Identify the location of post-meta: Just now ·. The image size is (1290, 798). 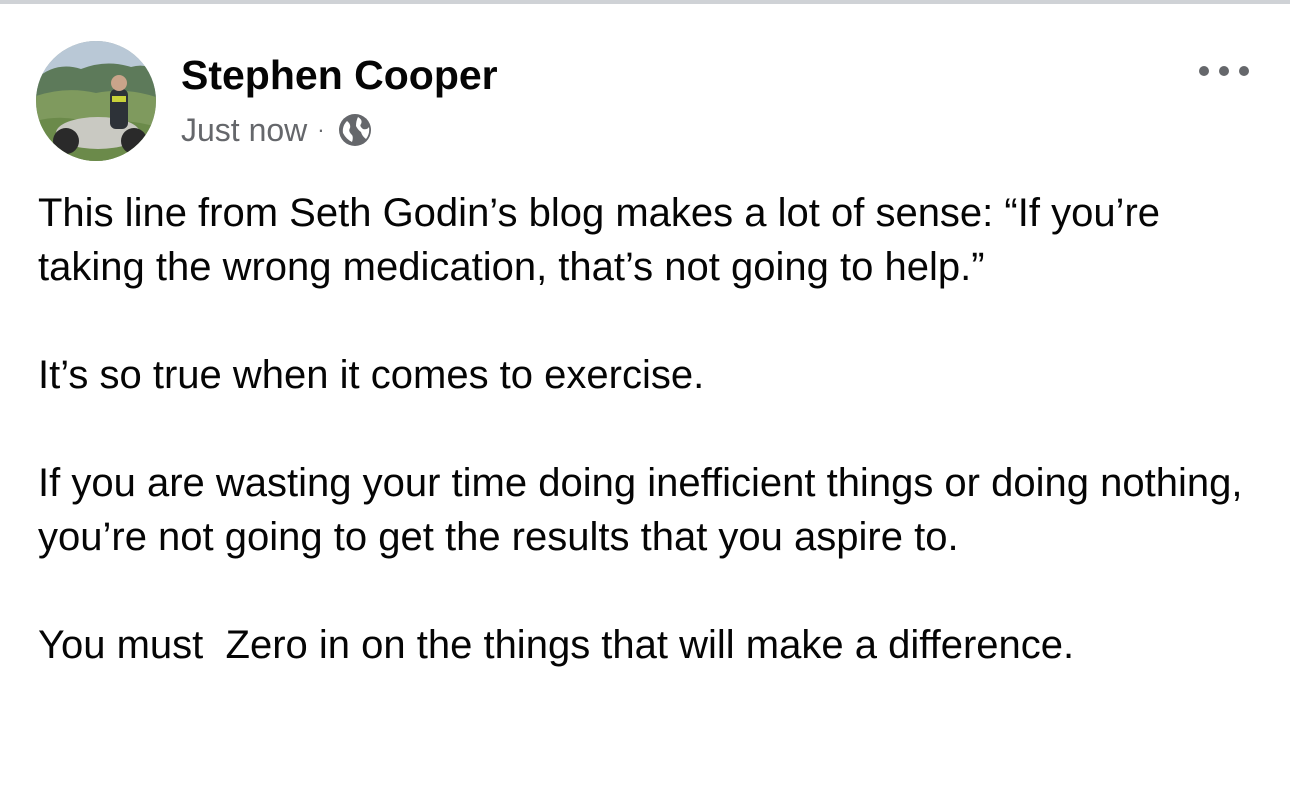
(277, 130).